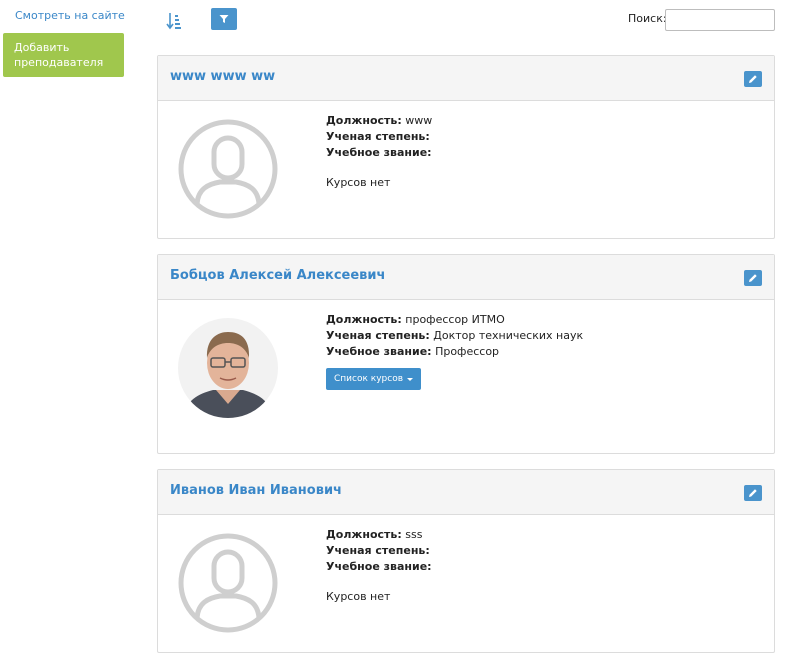  Describe the element at coordinates (720, 20) in the screenshot. I see `search-input` at that location.